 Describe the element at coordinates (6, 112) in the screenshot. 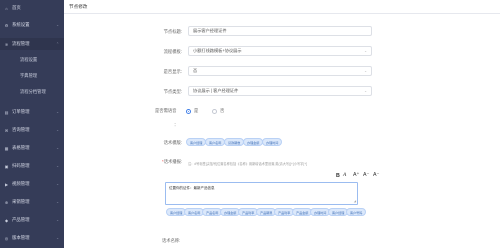

I see `order-icon: ▤` at that location.